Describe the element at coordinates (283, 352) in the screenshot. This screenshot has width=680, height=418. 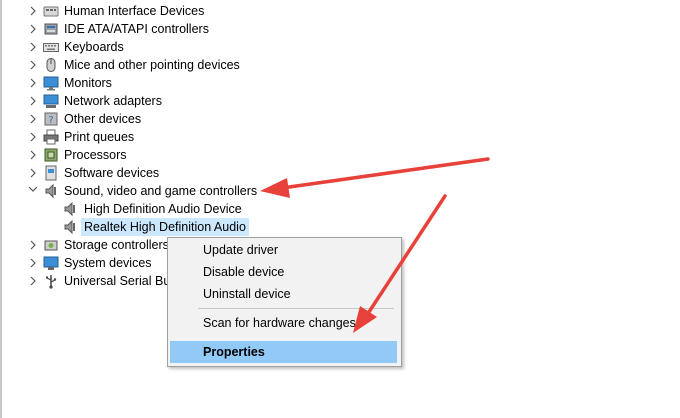
I see `menu-item-properties: Properties` at that location.